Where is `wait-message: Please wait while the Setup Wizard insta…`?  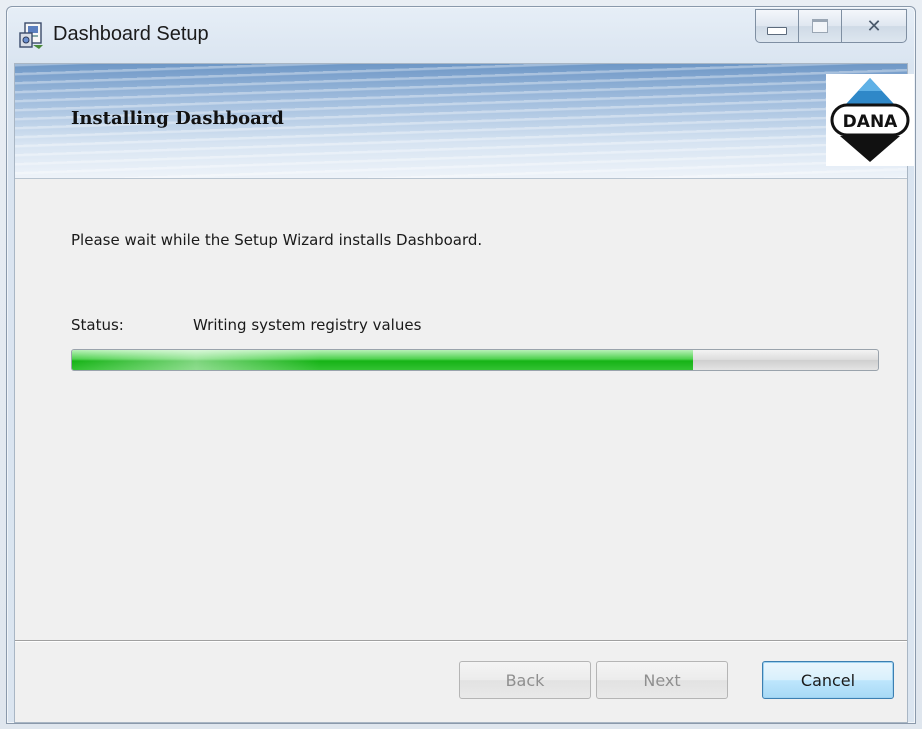
wait-message: Please wait while the Setup Wizard insta… is located at coordinates (277, 240).